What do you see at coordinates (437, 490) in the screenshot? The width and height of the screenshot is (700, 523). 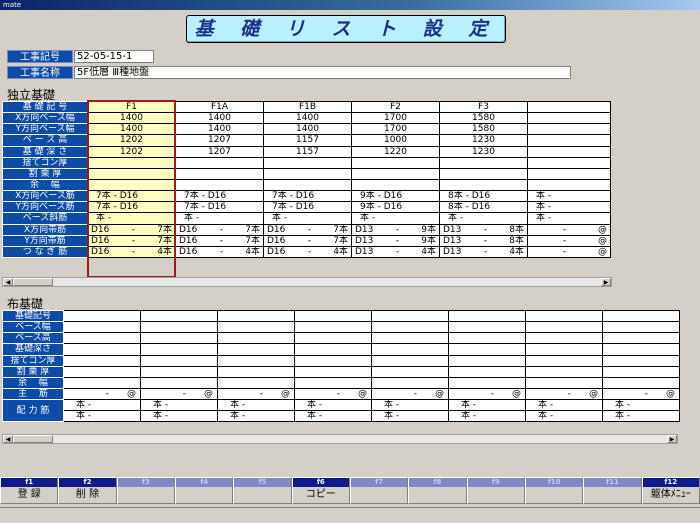 I see `function-key-f8: f8` at bounding box center [437, 490].